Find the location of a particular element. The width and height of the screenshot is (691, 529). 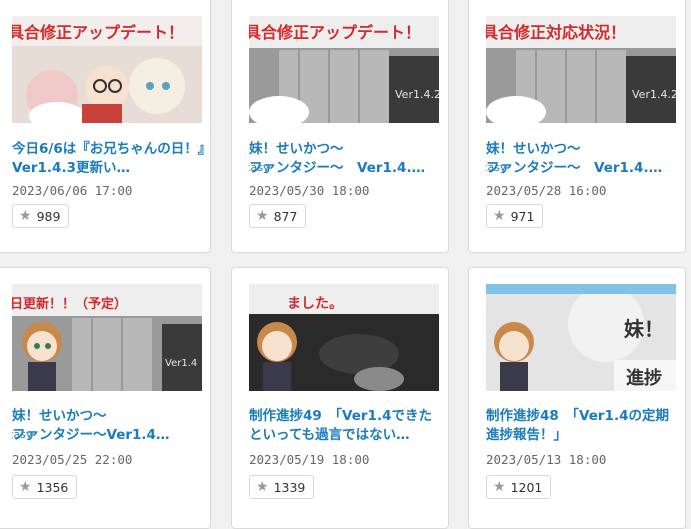

svg-text: Ver1.4 is located at coordinates (181, 363).